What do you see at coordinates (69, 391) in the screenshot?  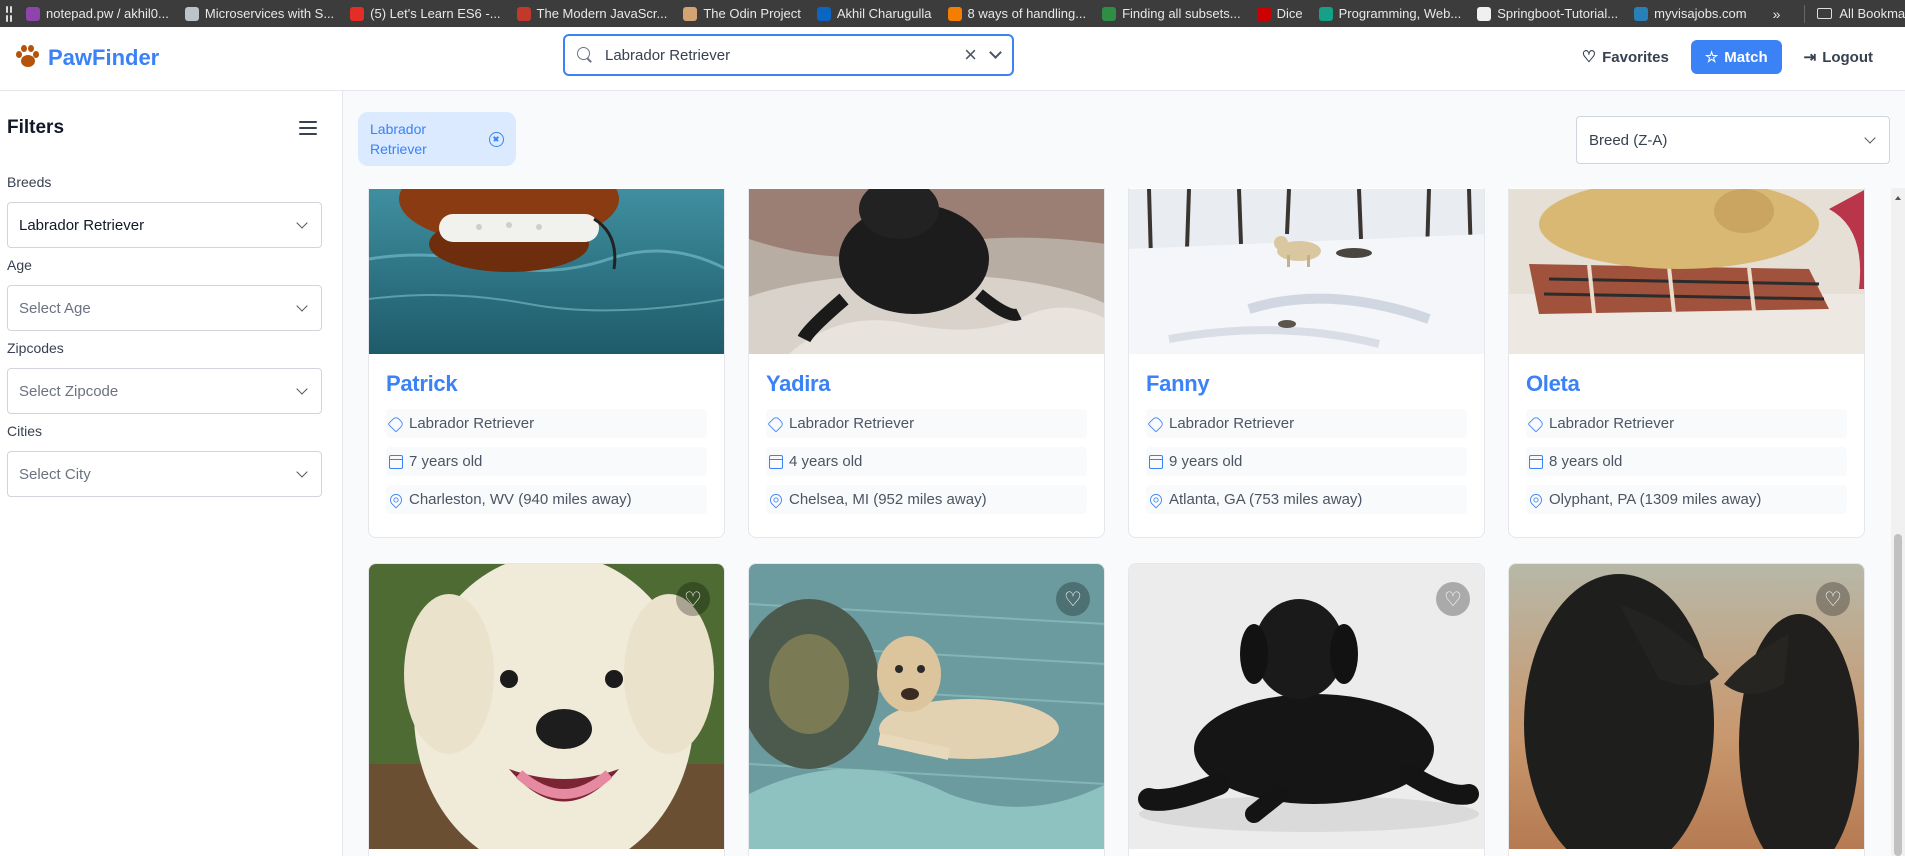 I see `filter-value: Select Zipcode` at bounding box center [69, 391].